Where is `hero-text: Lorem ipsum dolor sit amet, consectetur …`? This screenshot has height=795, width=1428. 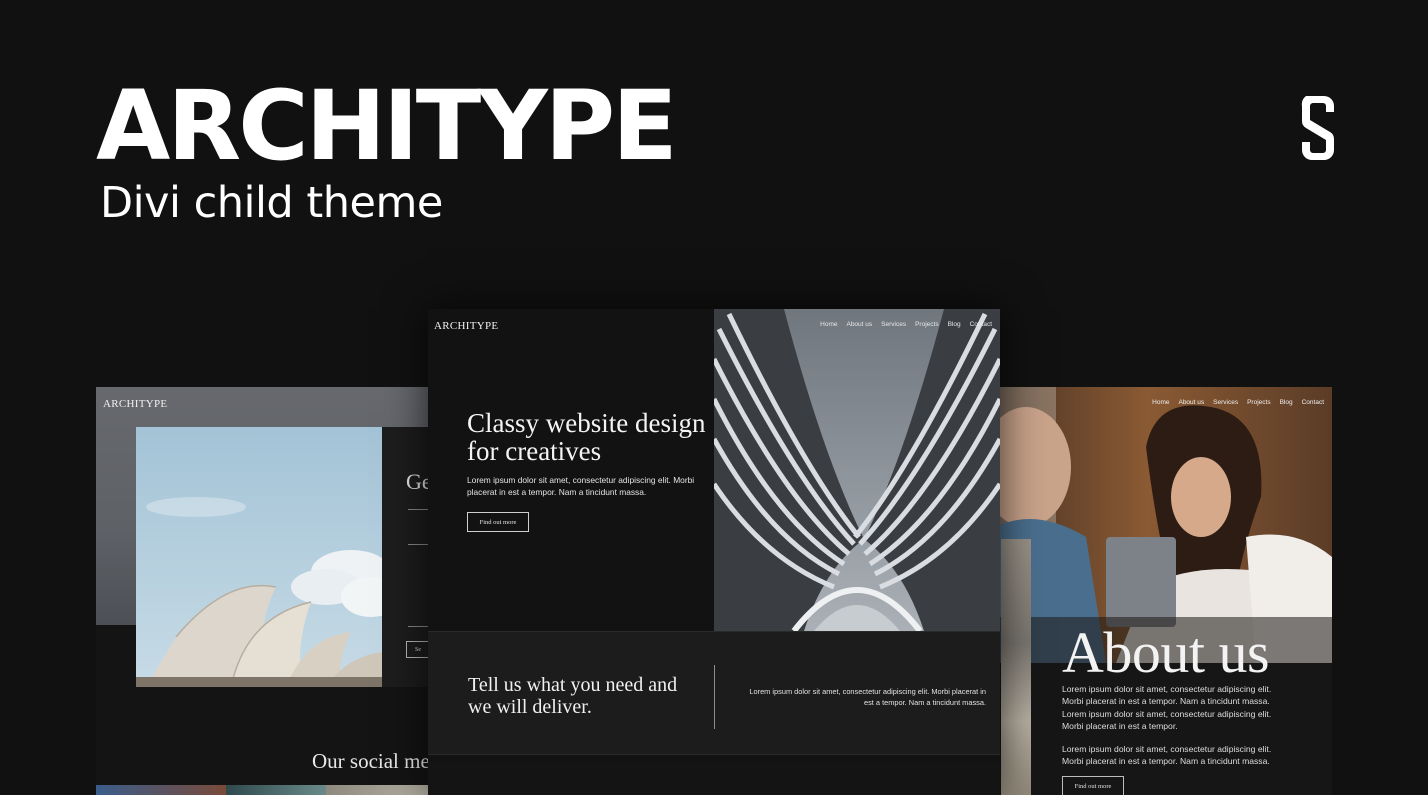
hero-text: Lorem ipsum dolor sit amet, consectetur … is located at coordinates (581, 486).